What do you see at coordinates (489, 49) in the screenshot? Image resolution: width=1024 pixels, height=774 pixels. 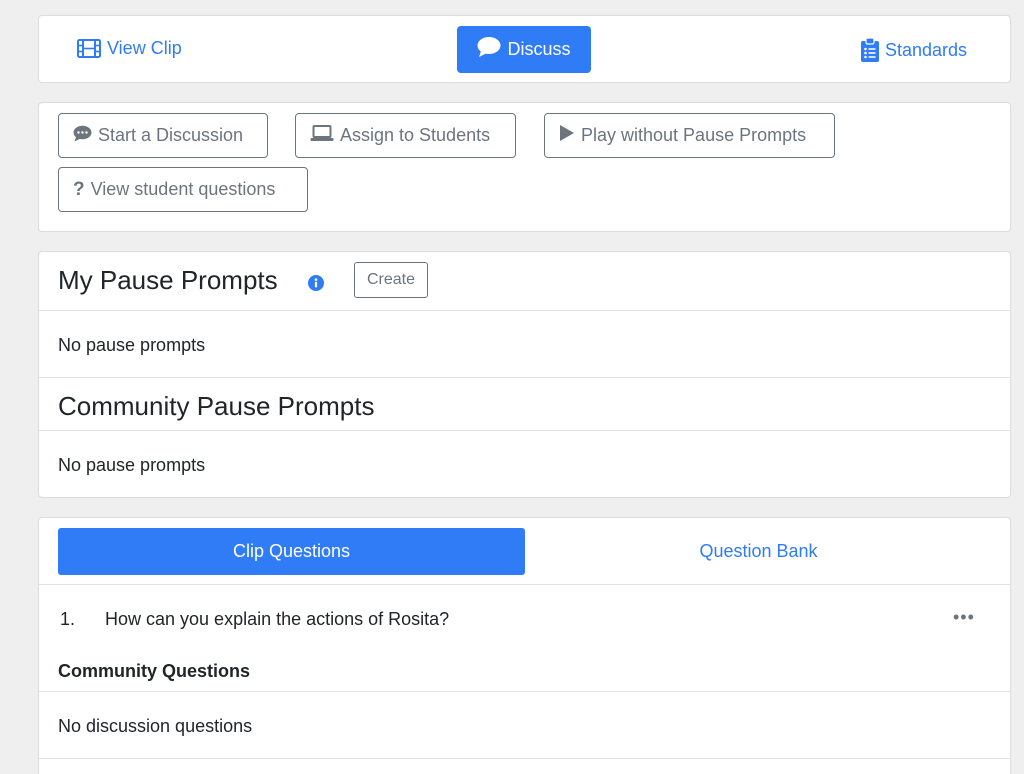 I see `speech-bubble-icon` at bounding box center [489, 49].